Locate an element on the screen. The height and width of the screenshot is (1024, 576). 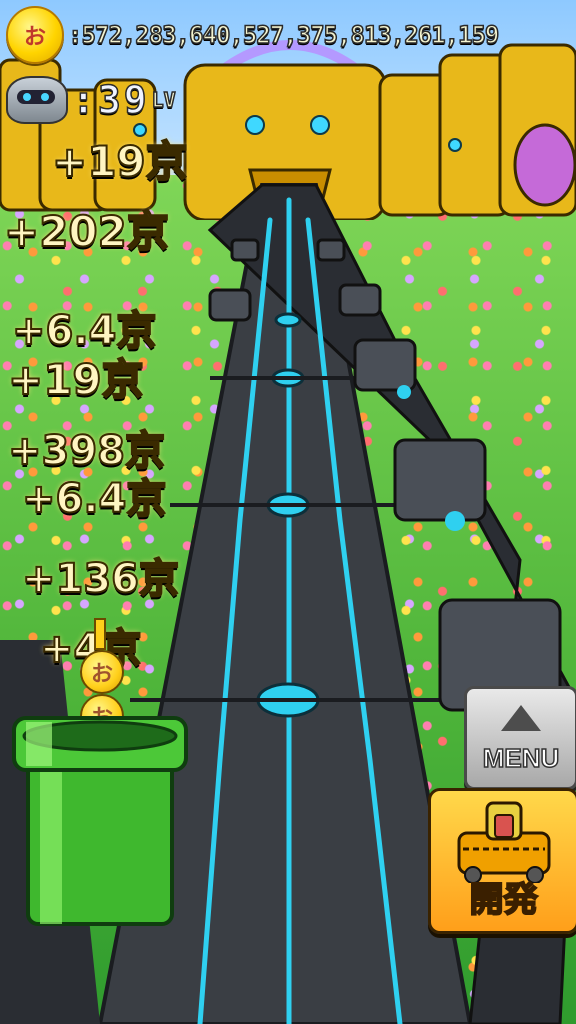
robot-head-icon is located at coordinates (37, 100).